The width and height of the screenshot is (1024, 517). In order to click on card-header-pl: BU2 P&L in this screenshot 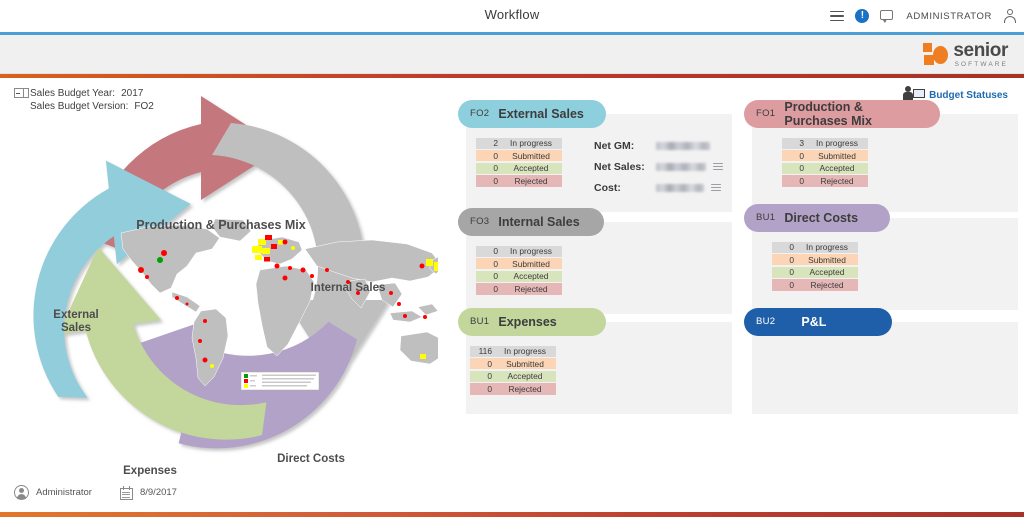, I will do `click(818, 321)`.